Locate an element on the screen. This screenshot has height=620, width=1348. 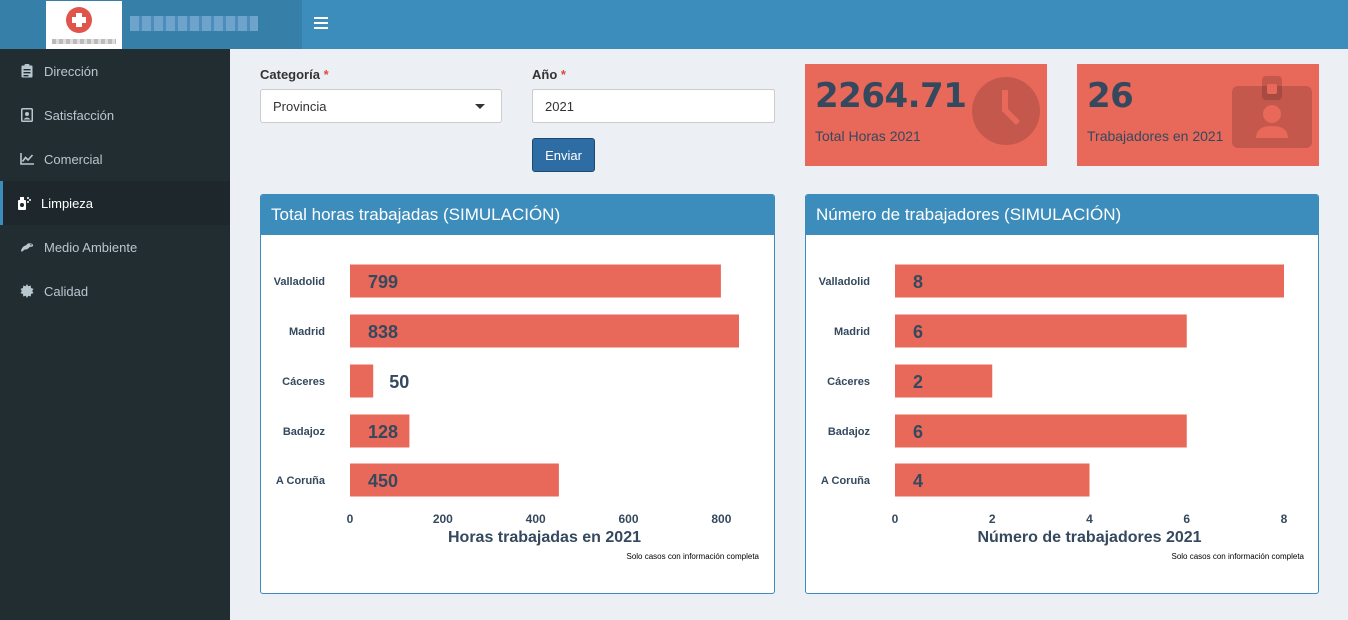
logo-area is located at coordinates (151, 24).